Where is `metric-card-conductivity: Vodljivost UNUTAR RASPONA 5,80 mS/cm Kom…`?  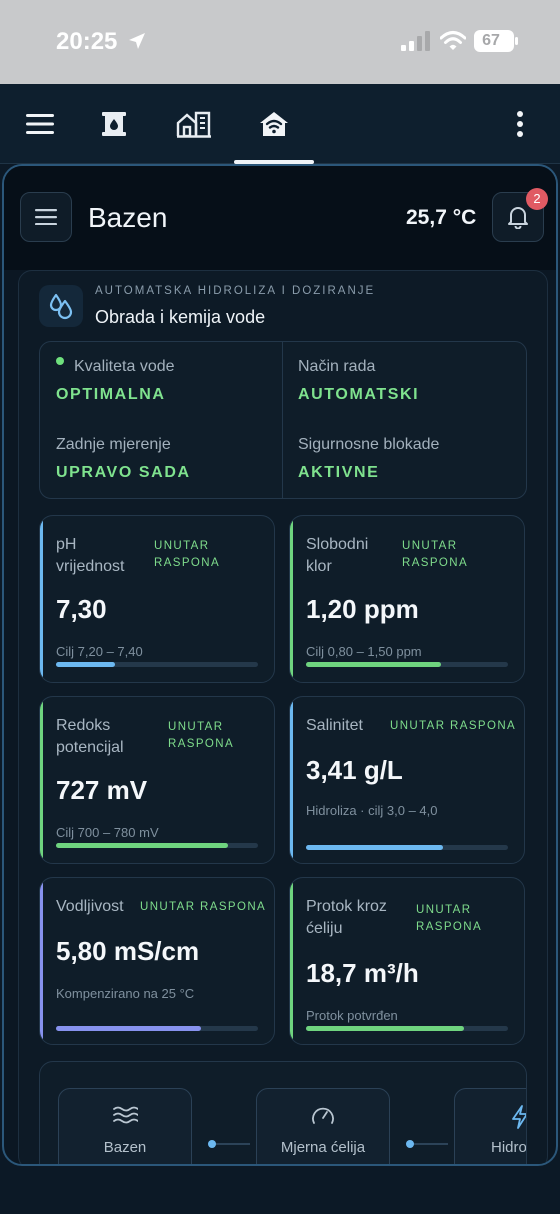
metric-card-conductivity: Vodljivost UNUTAR RASPONA 5,80 mS/cm Kom… is located at coordinates (157, 961).